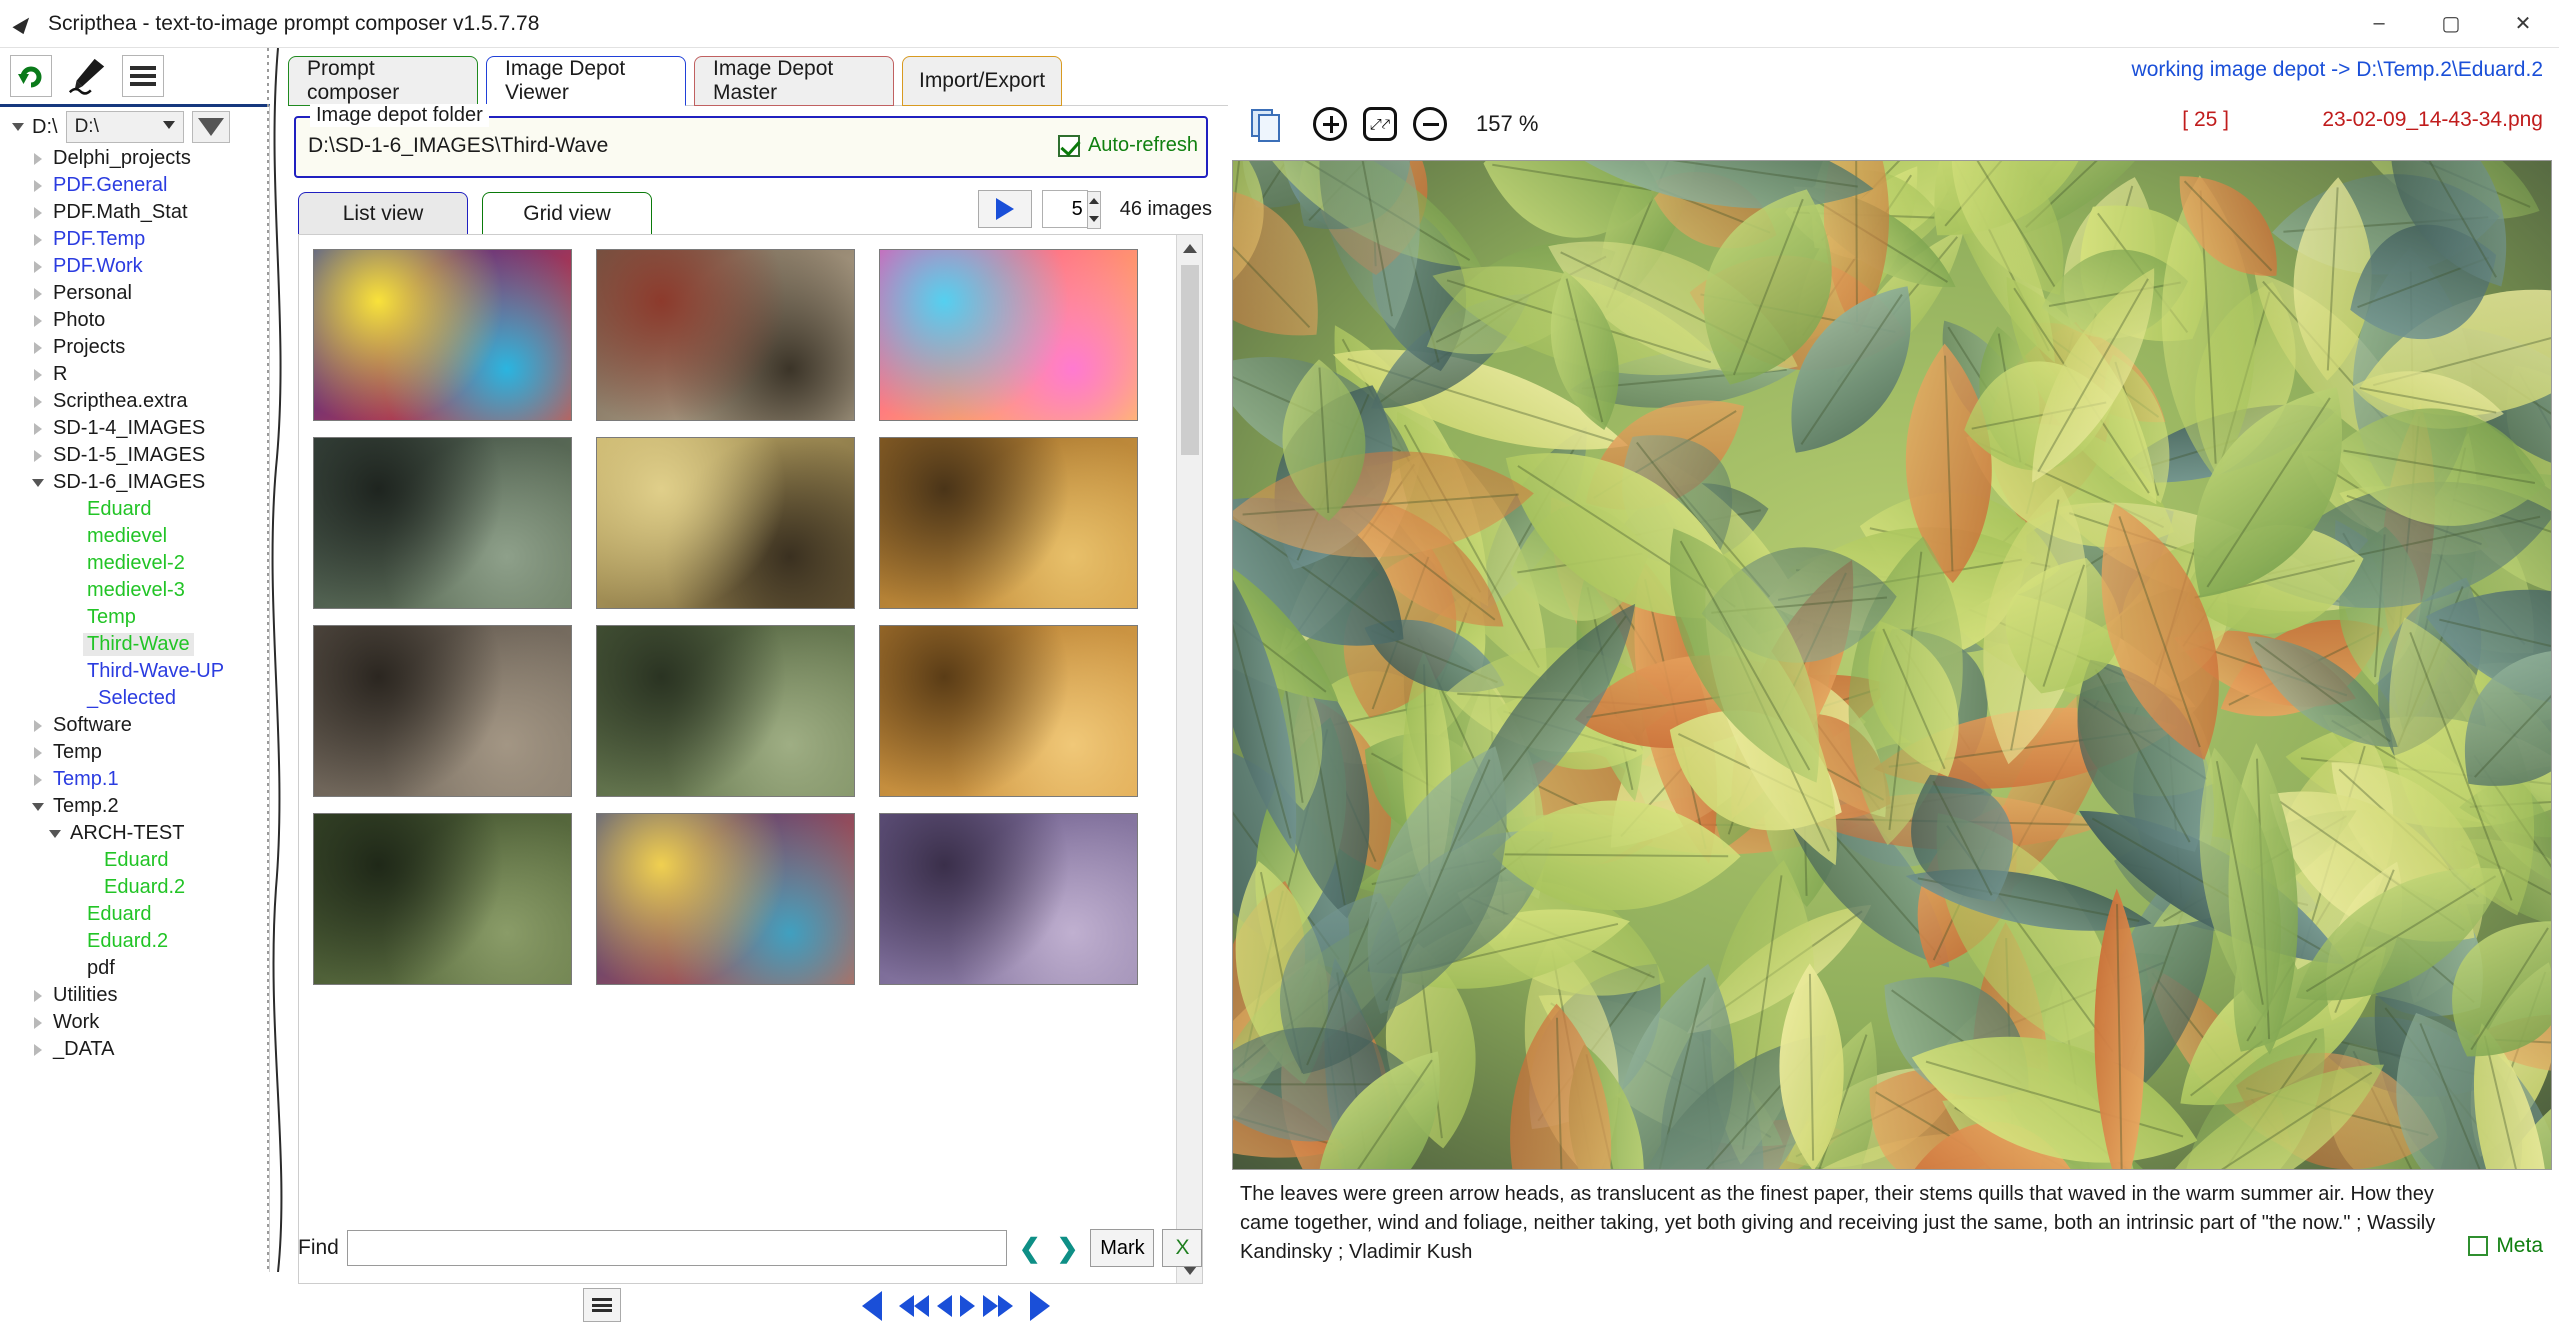  I want to click on thumbnail-abstract-rainbow, so click(442, 335).